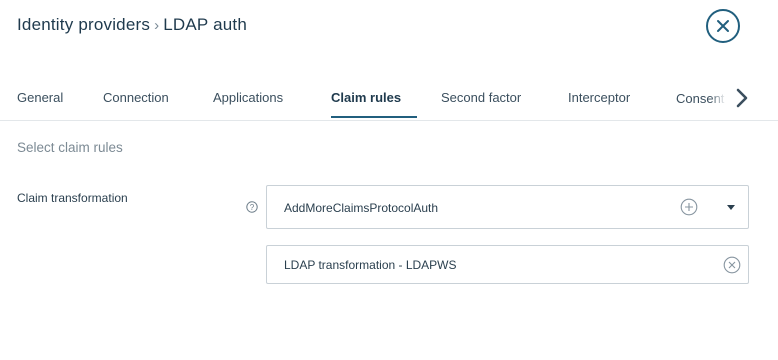 The image size is (778, 360). I want to click on tab-interceptor: Interceptor, so click(599, 97).